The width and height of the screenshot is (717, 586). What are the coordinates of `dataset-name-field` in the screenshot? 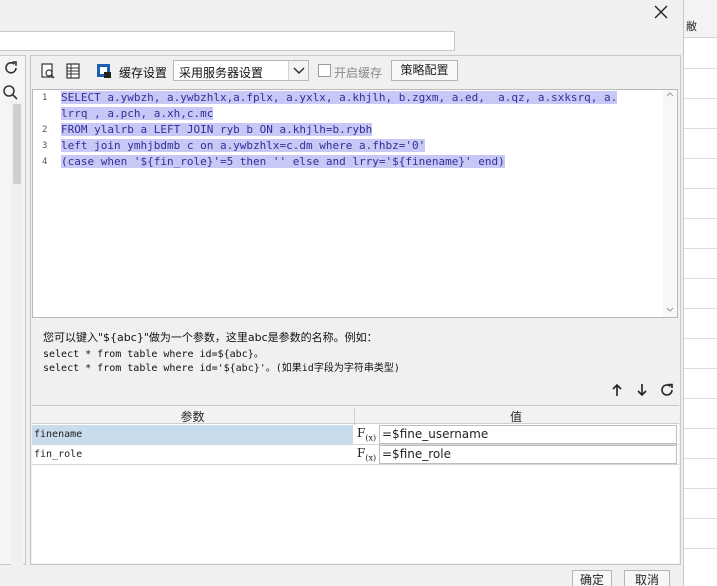 It's located at (227, 41).